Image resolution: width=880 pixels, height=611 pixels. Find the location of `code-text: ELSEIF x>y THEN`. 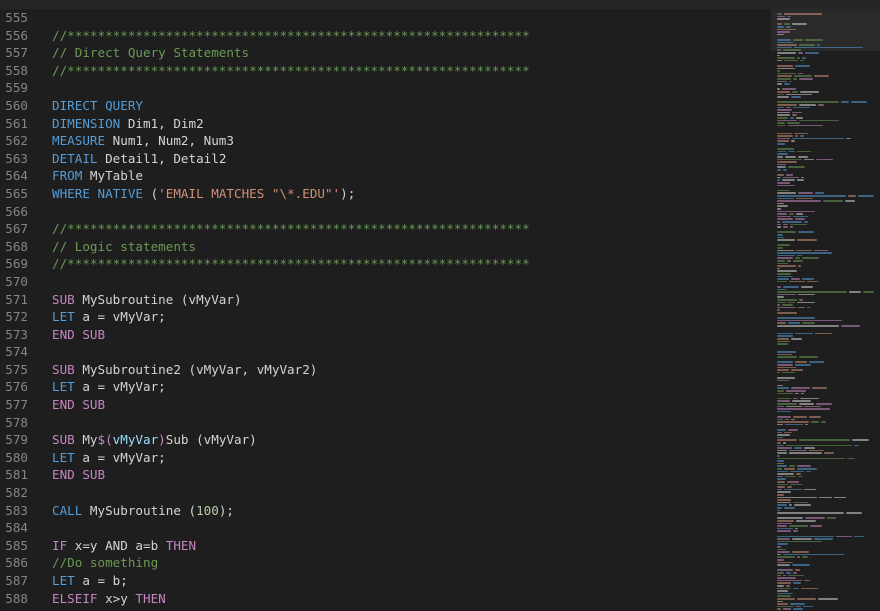

code-text: ELSEIF x>y THEN is located at coordinates (109, 599).